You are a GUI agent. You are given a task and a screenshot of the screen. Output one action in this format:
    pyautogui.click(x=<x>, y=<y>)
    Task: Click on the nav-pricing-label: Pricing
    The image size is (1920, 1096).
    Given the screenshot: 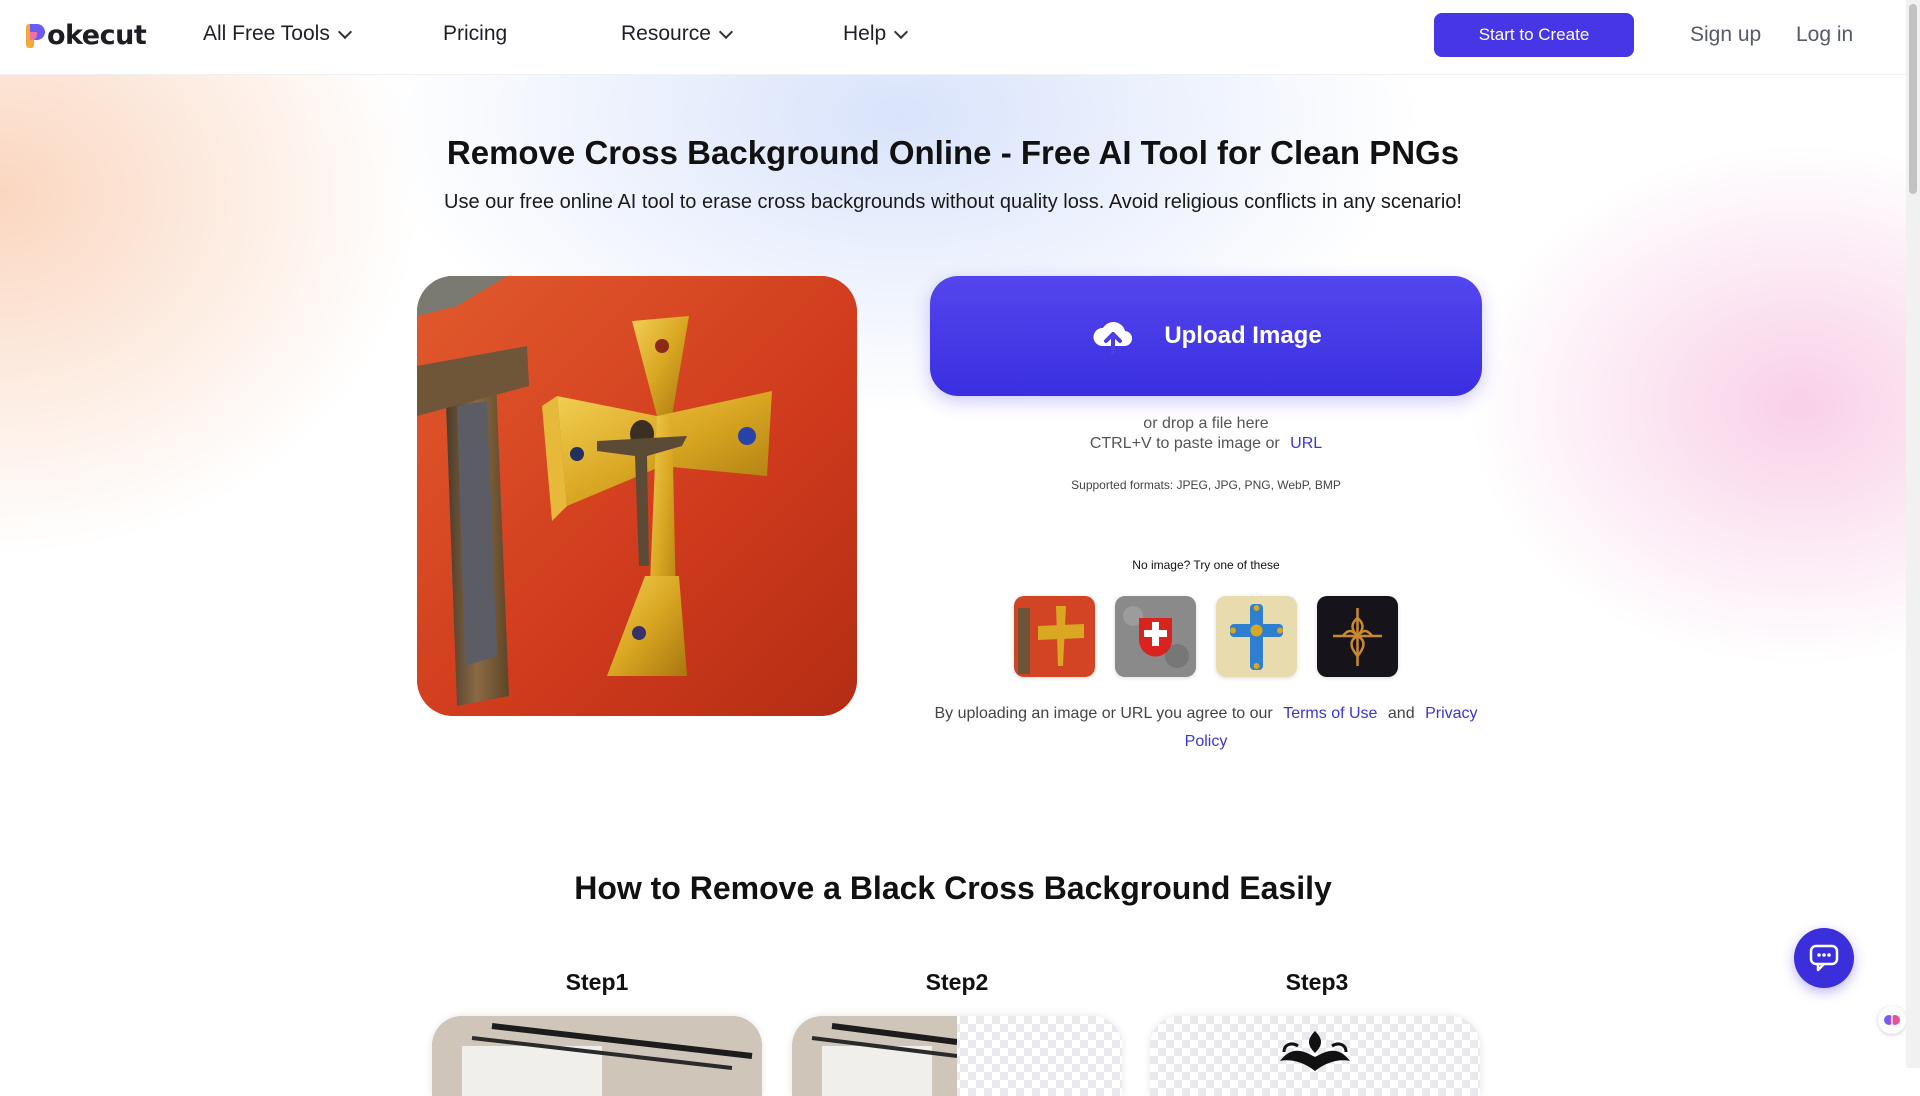 What is the action you would take?
    pyautogui.click(x=475, y=33)
    